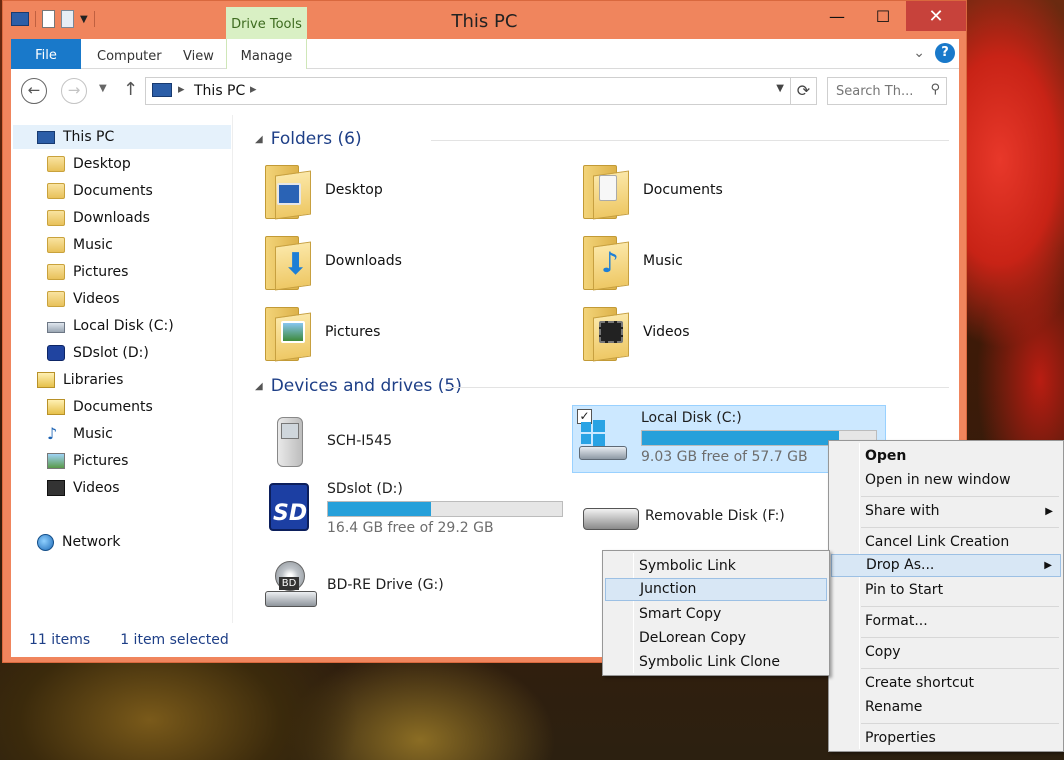  I want to click on address-bar: ▸ This PC ▸ ▼, so click(468, 91).